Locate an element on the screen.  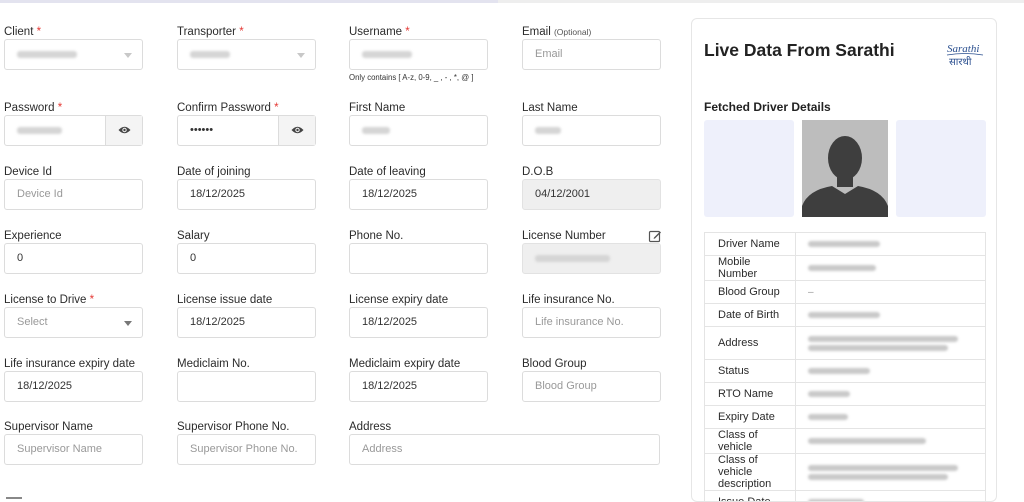
detail-row: Driver Name is located at coordinates (845, 244).